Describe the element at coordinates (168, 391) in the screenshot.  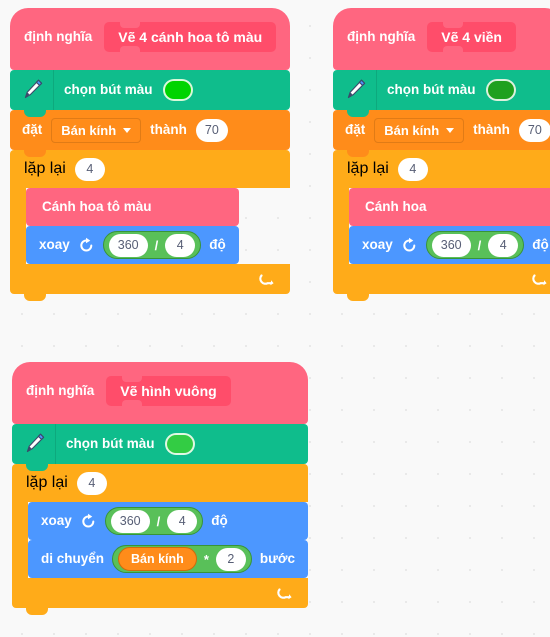
I see `custom-block-prototype: Vẽ hình vuông` at that location.